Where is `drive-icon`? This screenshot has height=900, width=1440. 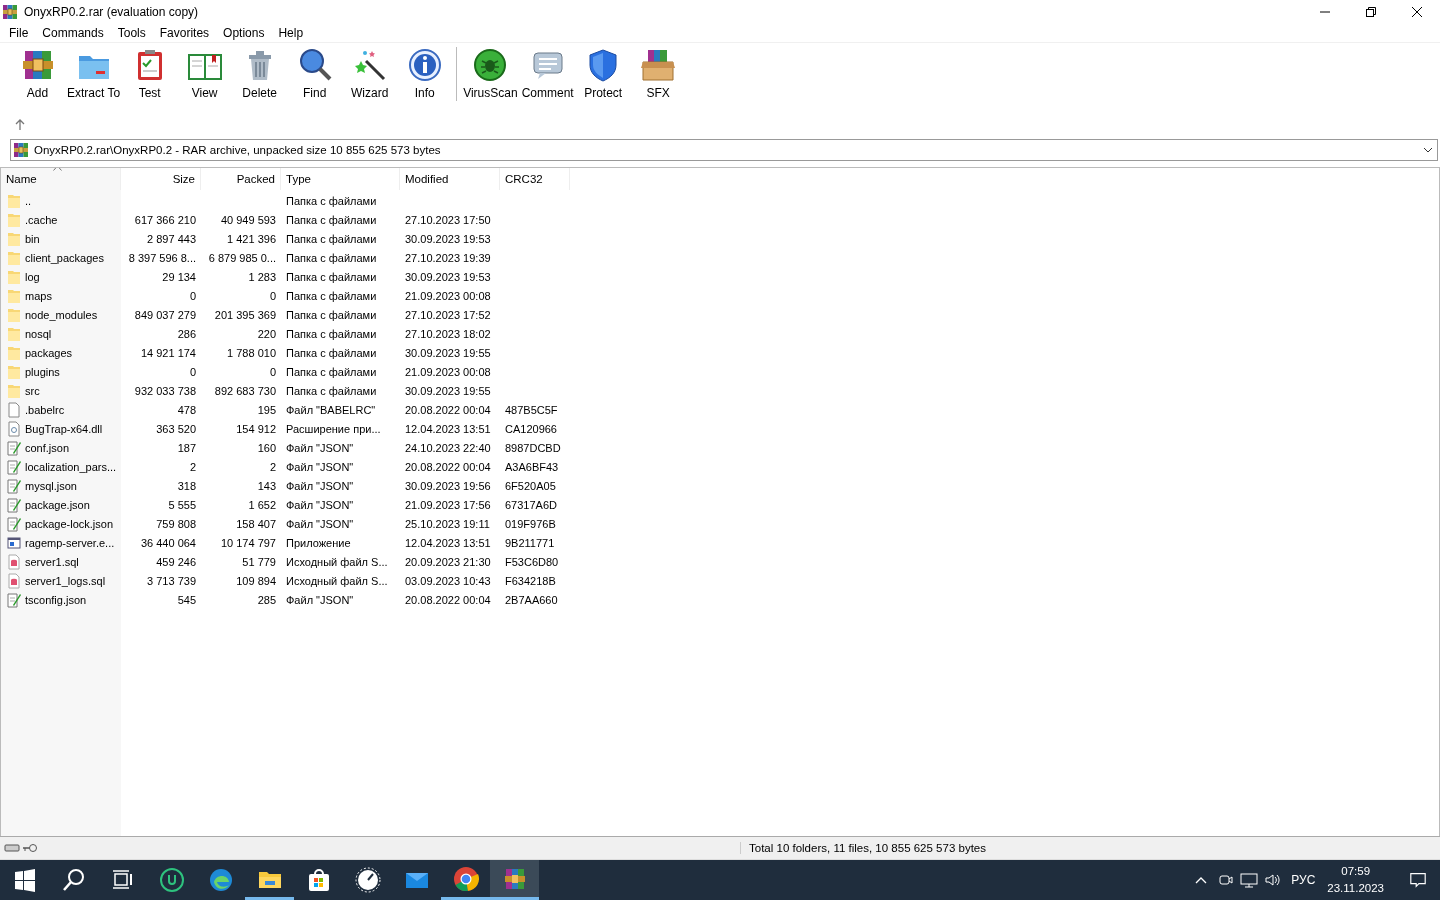
drive-icon is located at coordinates (12, 848).